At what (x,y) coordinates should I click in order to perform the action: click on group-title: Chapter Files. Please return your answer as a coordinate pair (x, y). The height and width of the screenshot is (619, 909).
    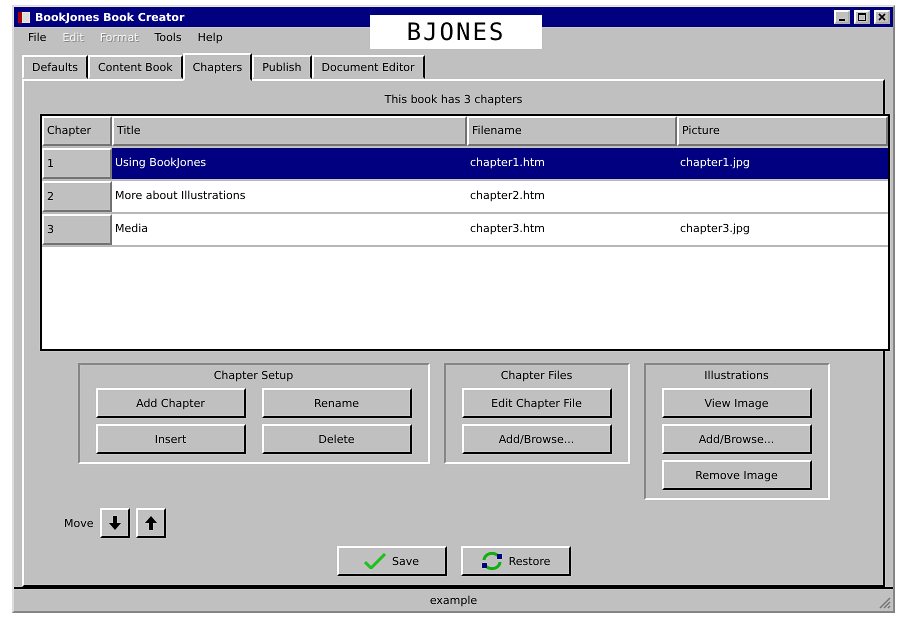
    Looking at the image, I should click on (536, 375).